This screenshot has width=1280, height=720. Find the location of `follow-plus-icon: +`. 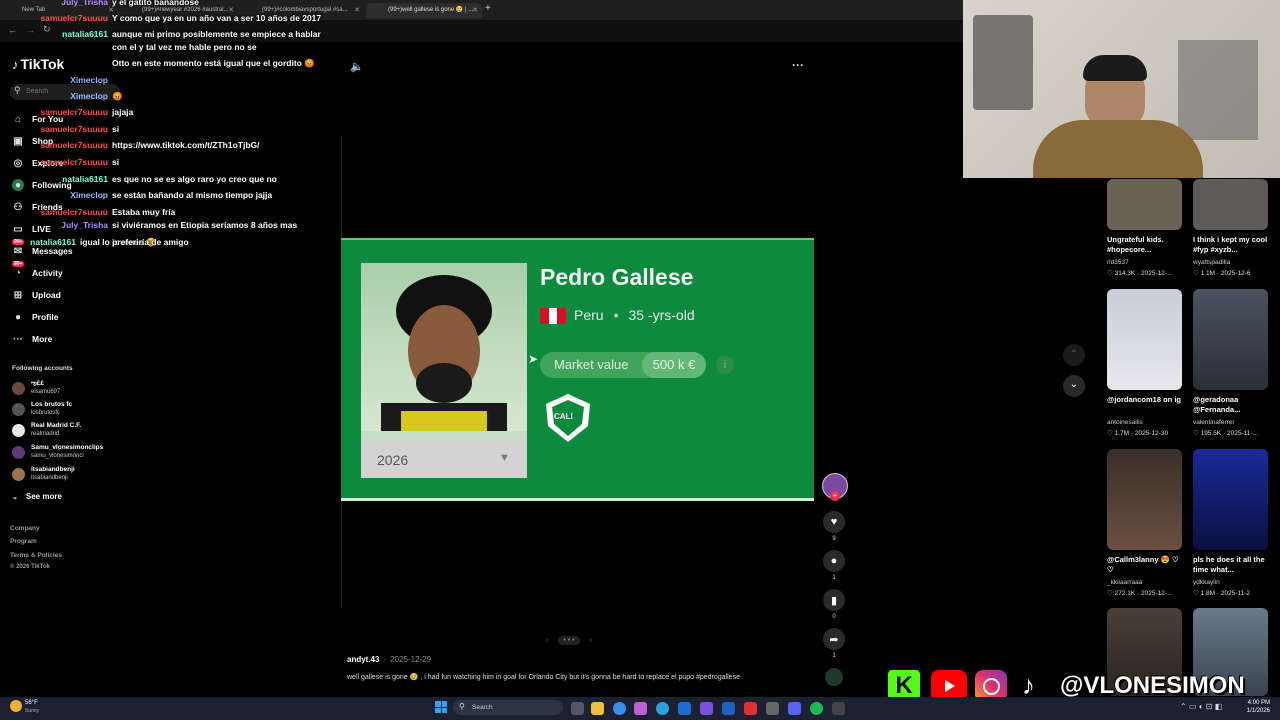

follow-plus-icon: + is located at coordinates (835, 496).